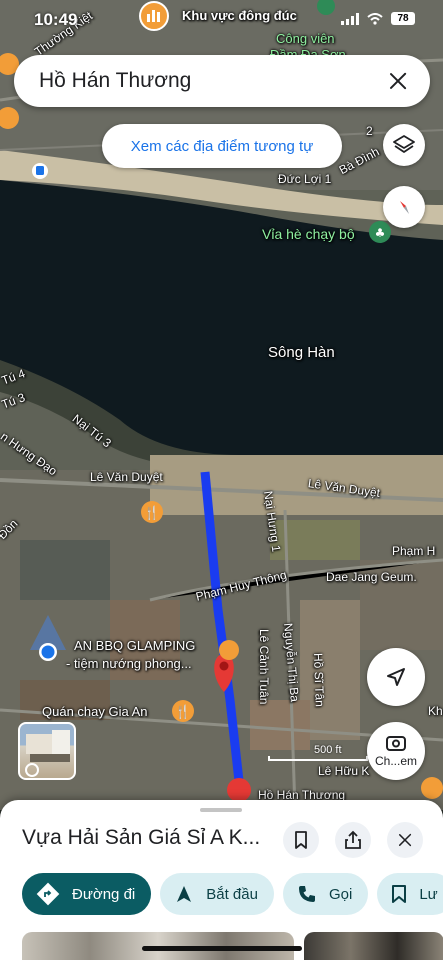 This screenshot has height=960, width=443. I want to click on save-bookmark-button, so click(301, 840).